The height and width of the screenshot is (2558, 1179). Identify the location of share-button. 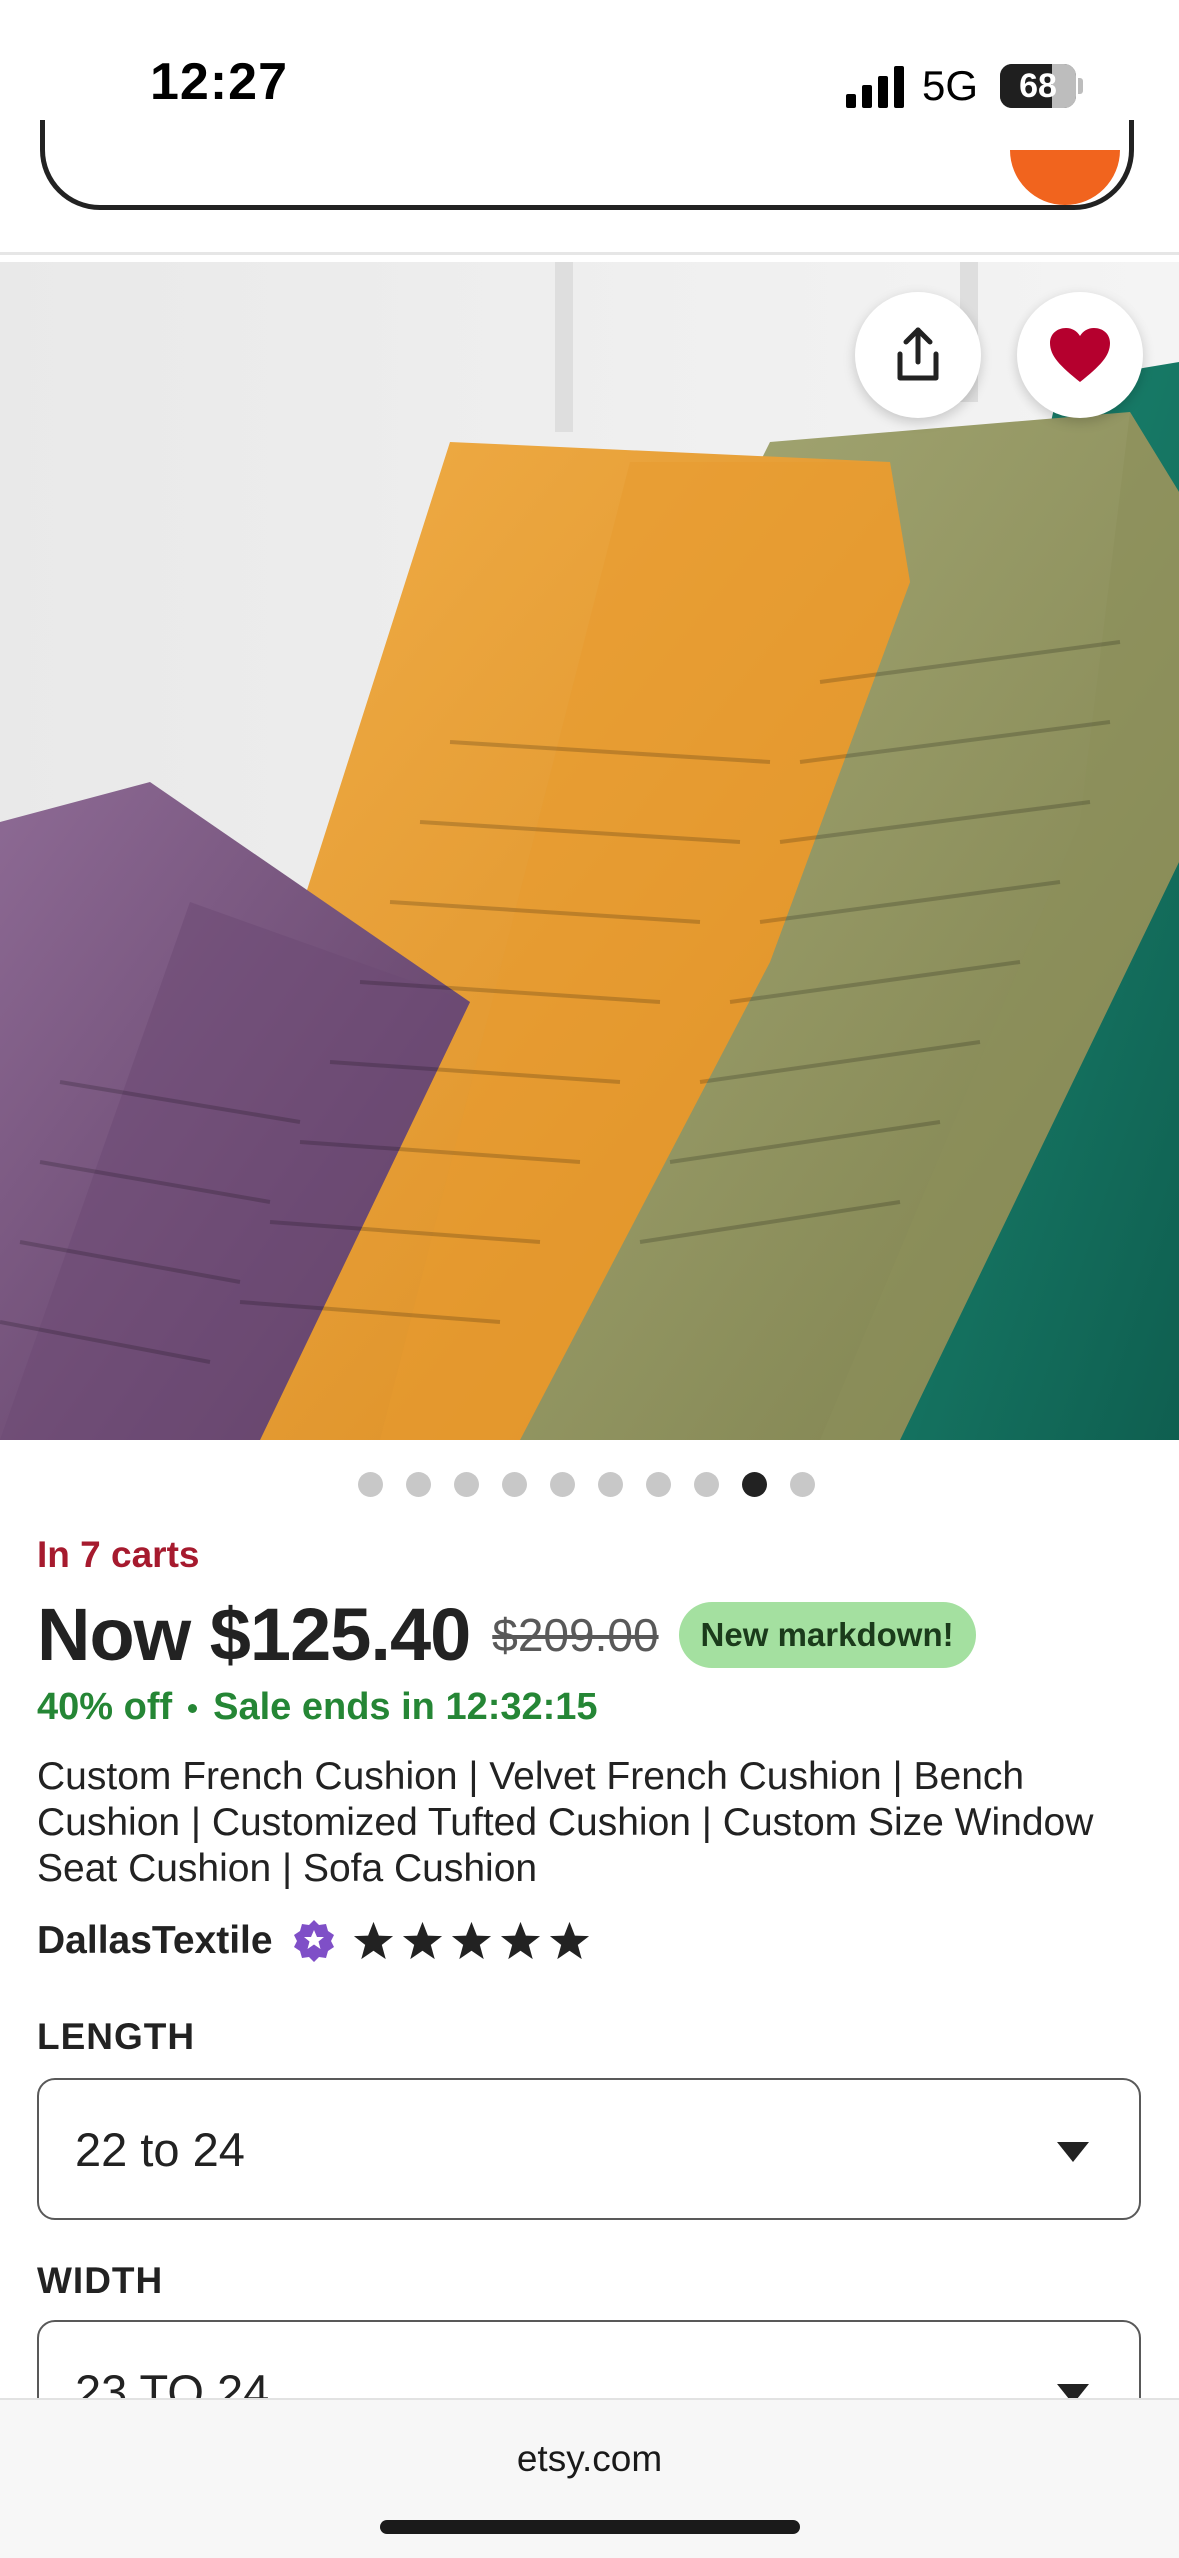
(918, 355).